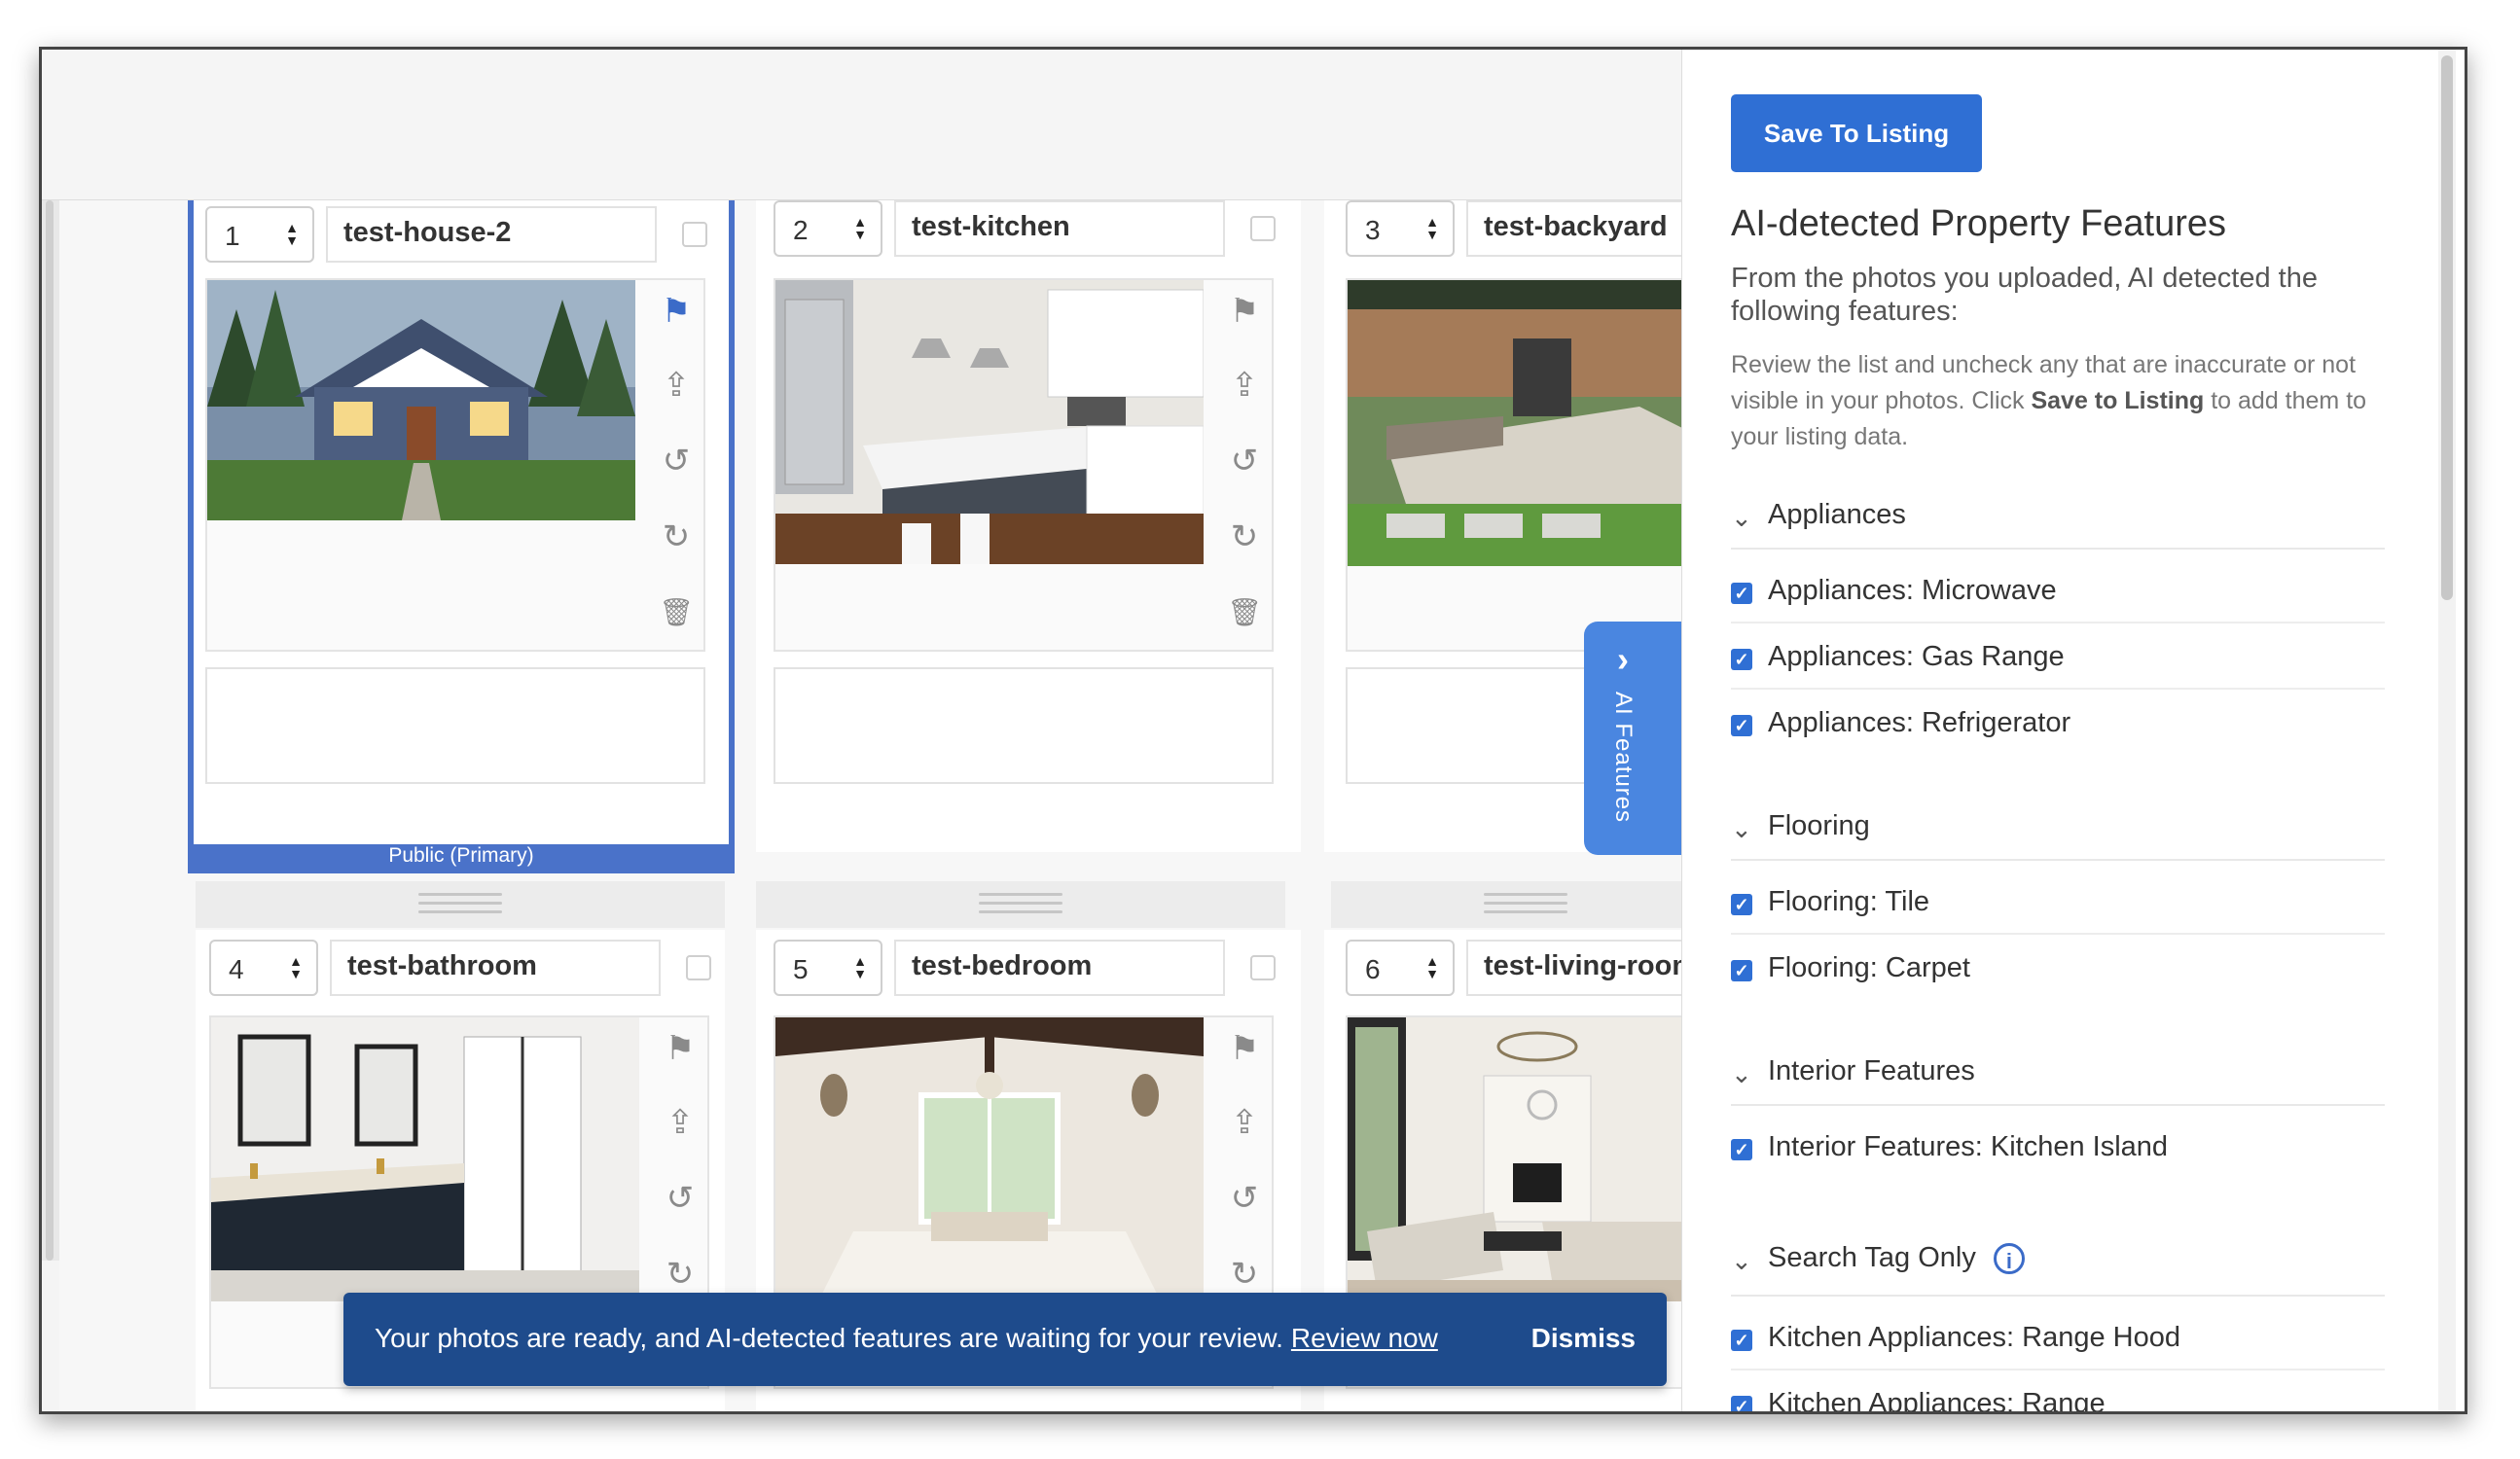 The height and width of the screenshot is (1459, 2520). What do you see at coordinates (2118, 401) in the screenshot?
I see `description-bold-text: Save to Listing` at bounding box center [2118, 401].